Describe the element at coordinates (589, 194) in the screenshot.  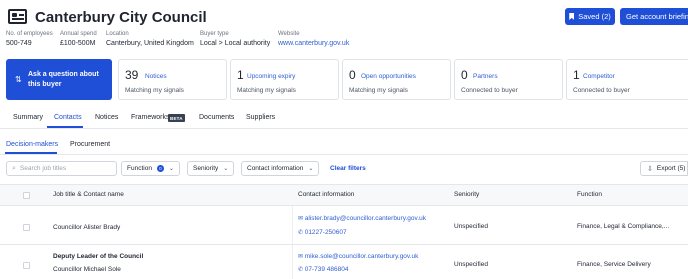
I see `column-header-function: Function` at that location.